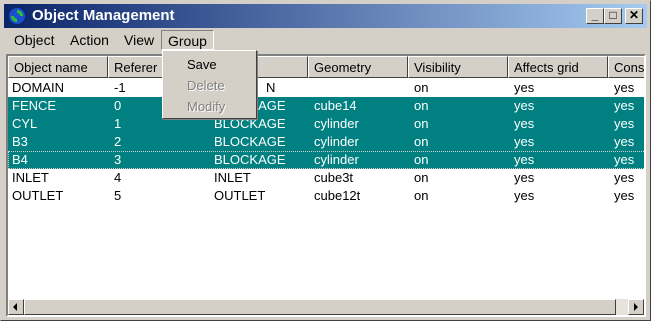 The width and height of the screenshot is (651, 321). I want to click on table-row: B4 3 BLOCKAGE cylinder on yes yes, so click(326, 160).